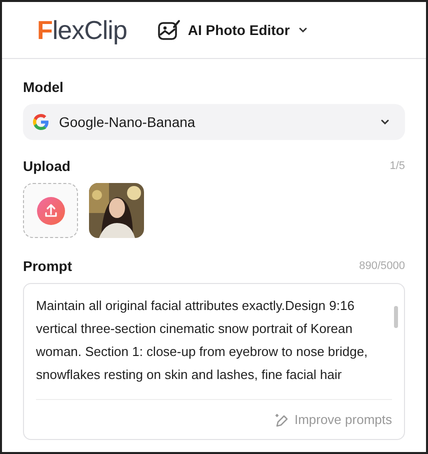 The image size is (428, 454). What do you see at coordinates (168, 30) in the screenshot?
I see `picture-edit-icon` at bounding box center [168, 30].